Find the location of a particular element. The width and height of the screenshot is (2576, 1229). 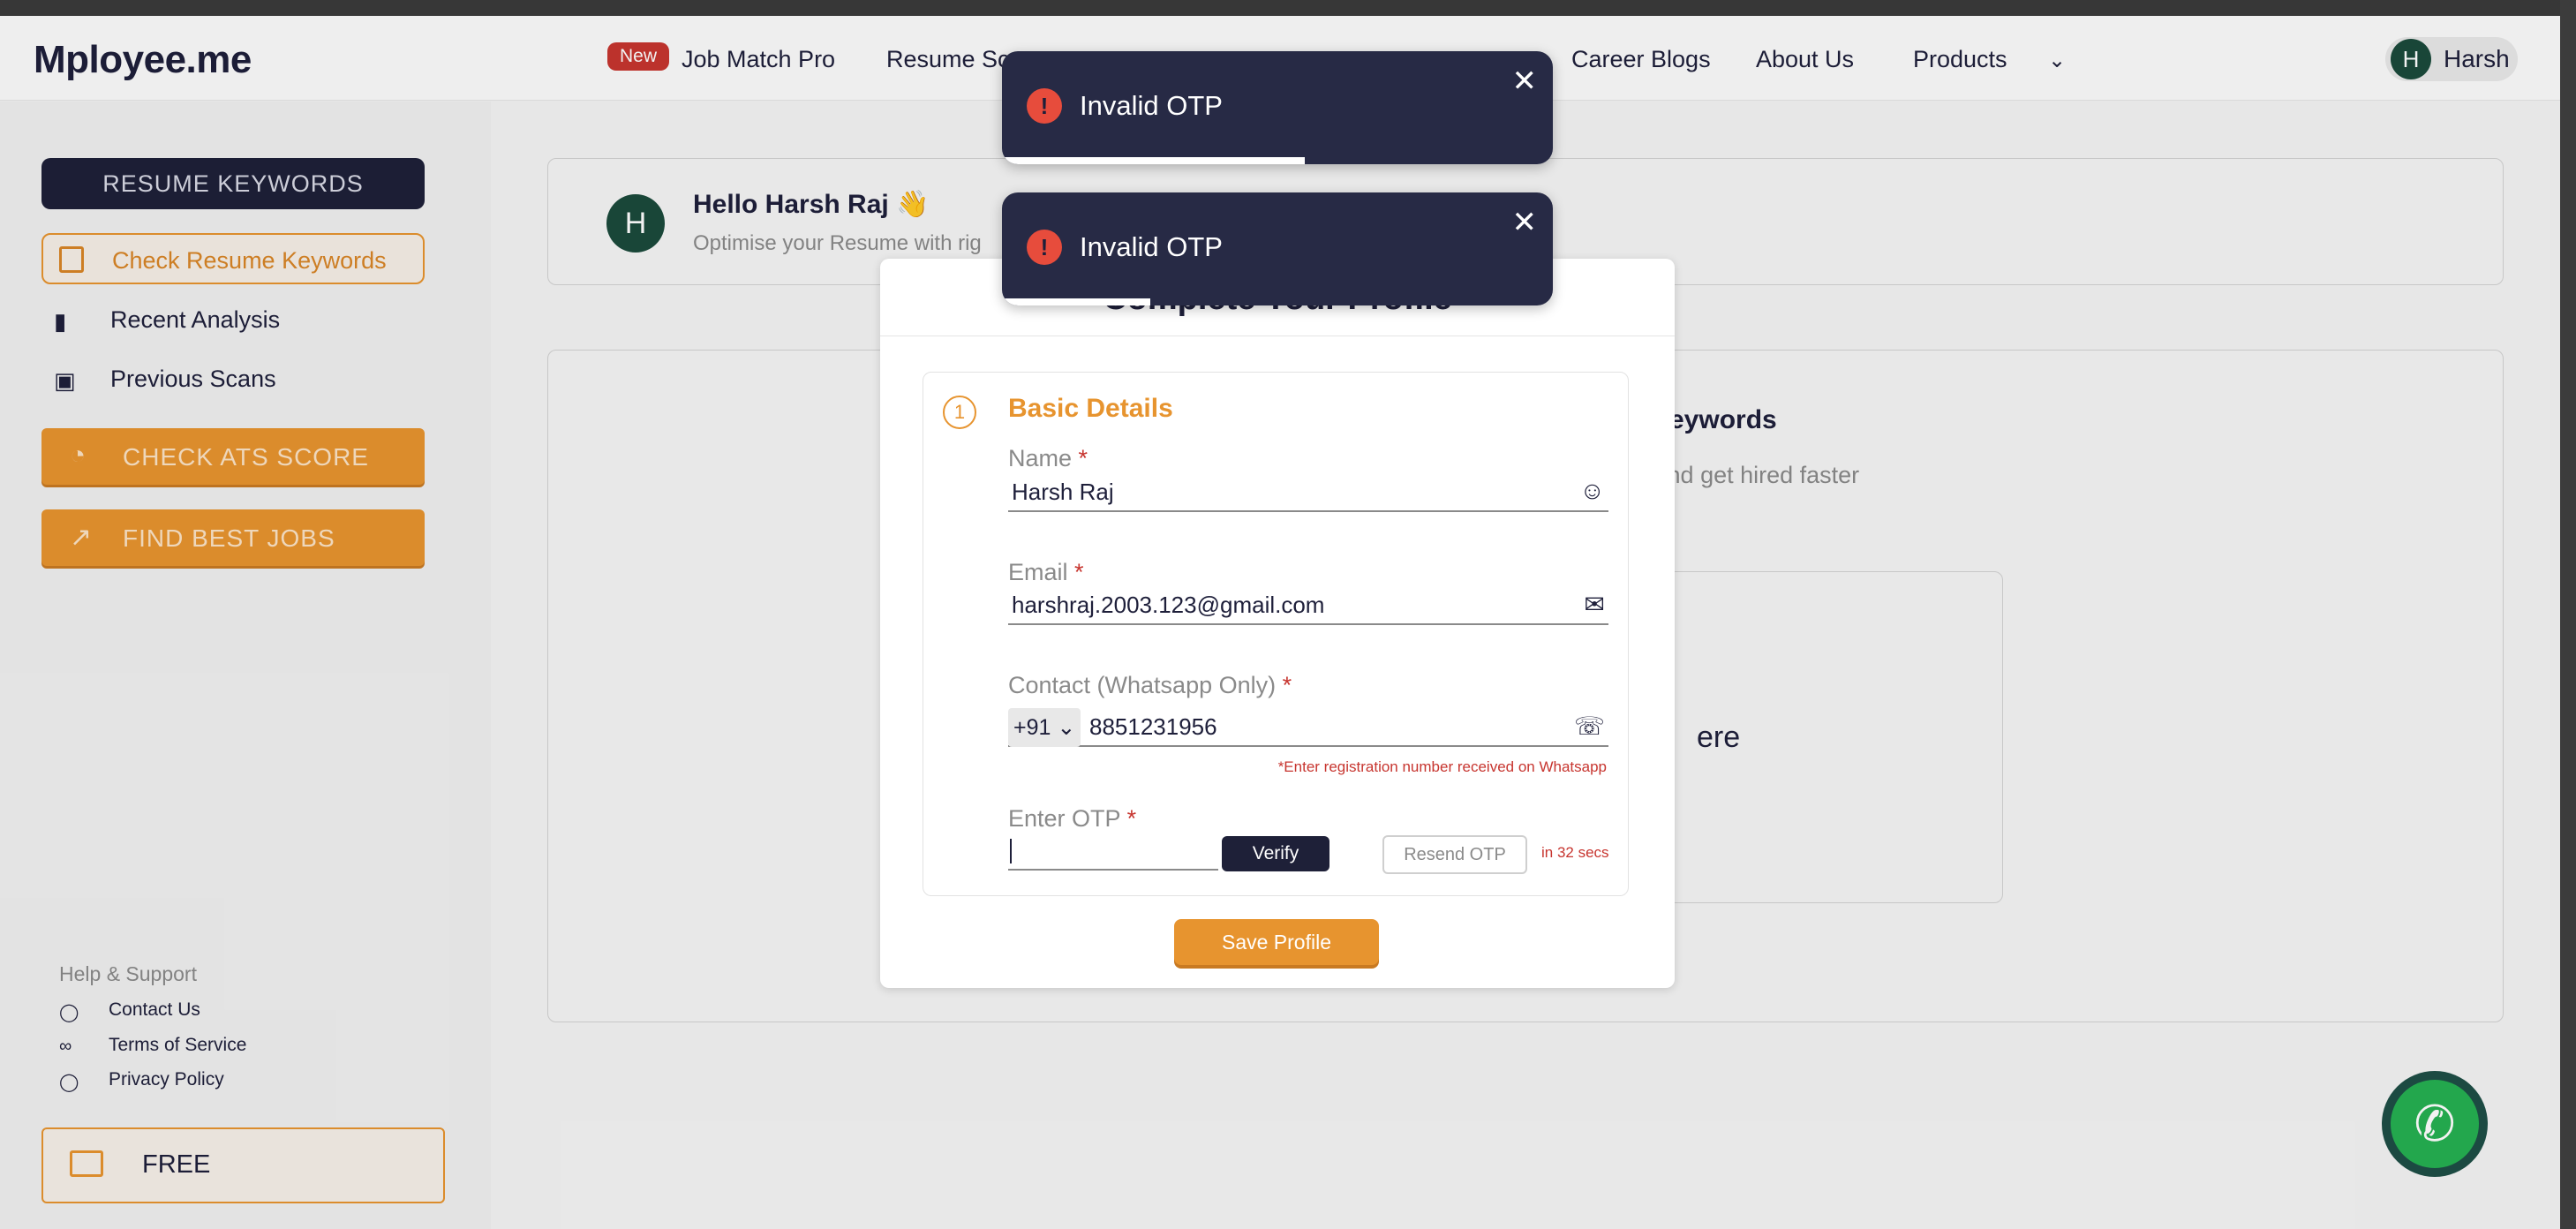

resend-timer: in 32 secs is located at coordinates (1575, 852).